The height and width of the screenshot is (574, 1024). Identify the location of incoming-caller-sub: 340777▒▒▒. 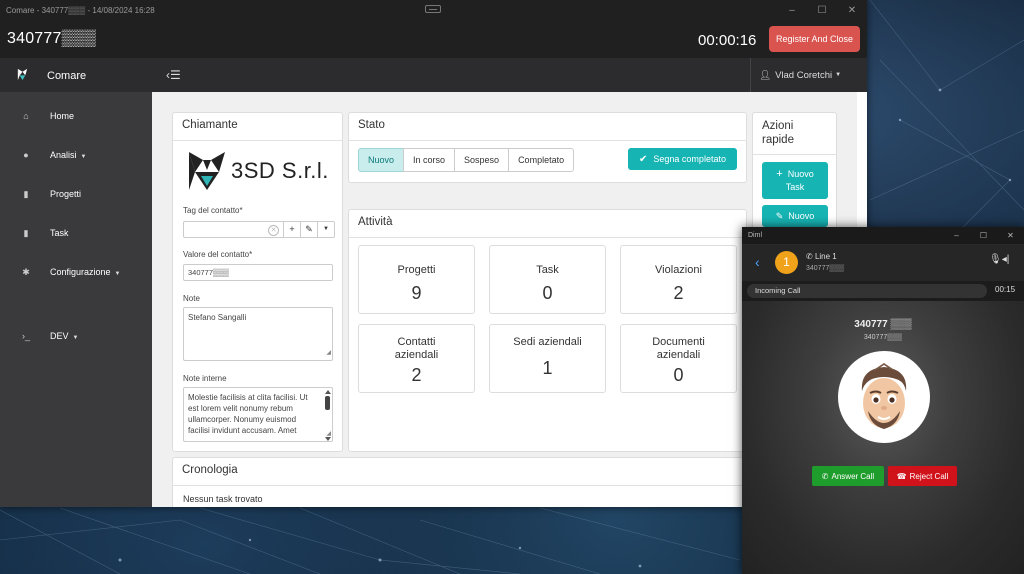
(883, 337).